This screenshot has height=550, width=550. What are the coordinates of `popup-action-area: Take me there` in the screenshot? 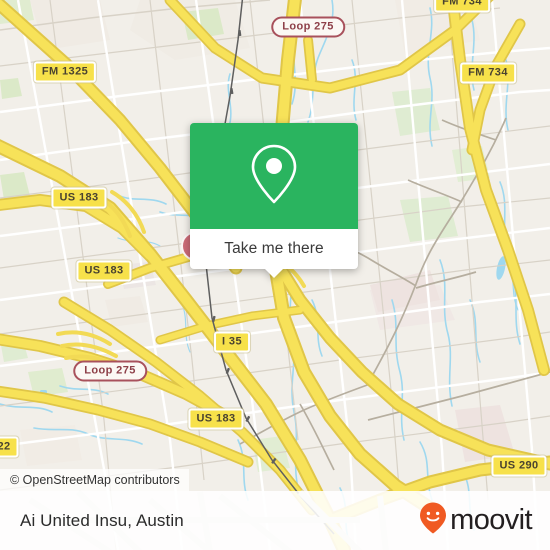 It's located at (274, 253).